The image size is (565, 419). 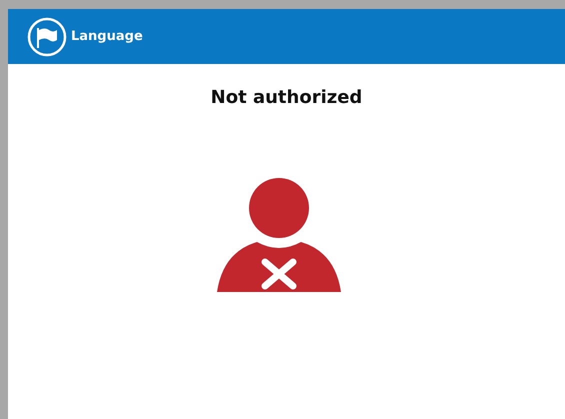 What do you see at coordinates (278, 236) in the screenshot?
I see `user-denied-icon` at bounding box center [278, 236].